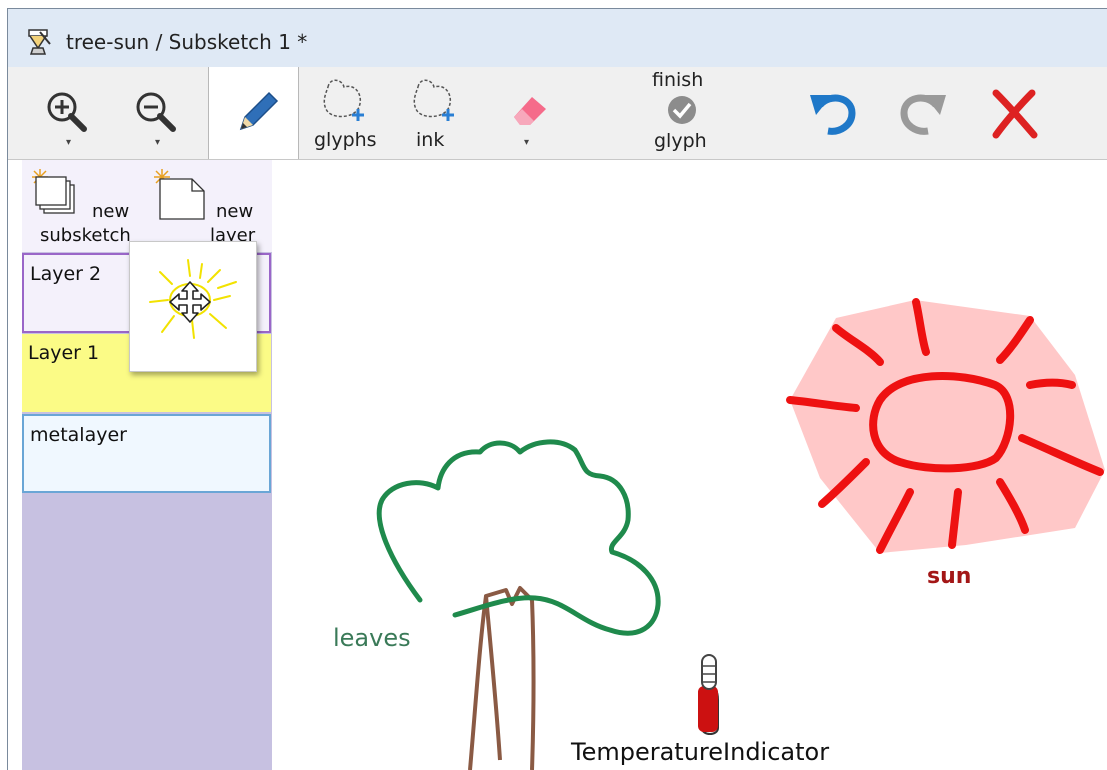 The width and height of the screenshot is (1107, 770). I want to click on layer-label: metalayer, so click(78, 435).